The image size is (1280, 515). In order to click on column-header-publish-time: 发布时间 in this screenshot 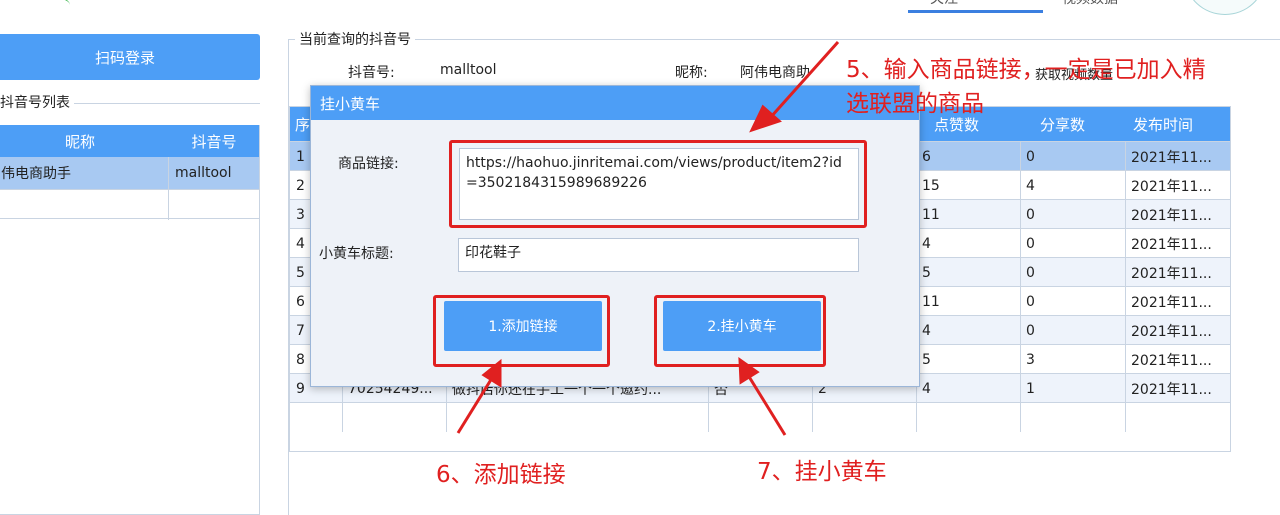, I will do `click(1163, 124)`.